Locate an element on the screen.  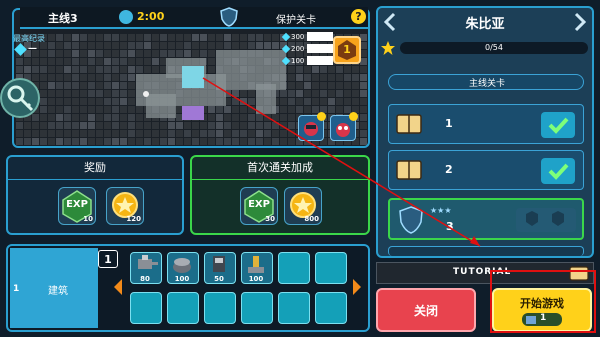
annotation-box is located at coordinates (543, 301).